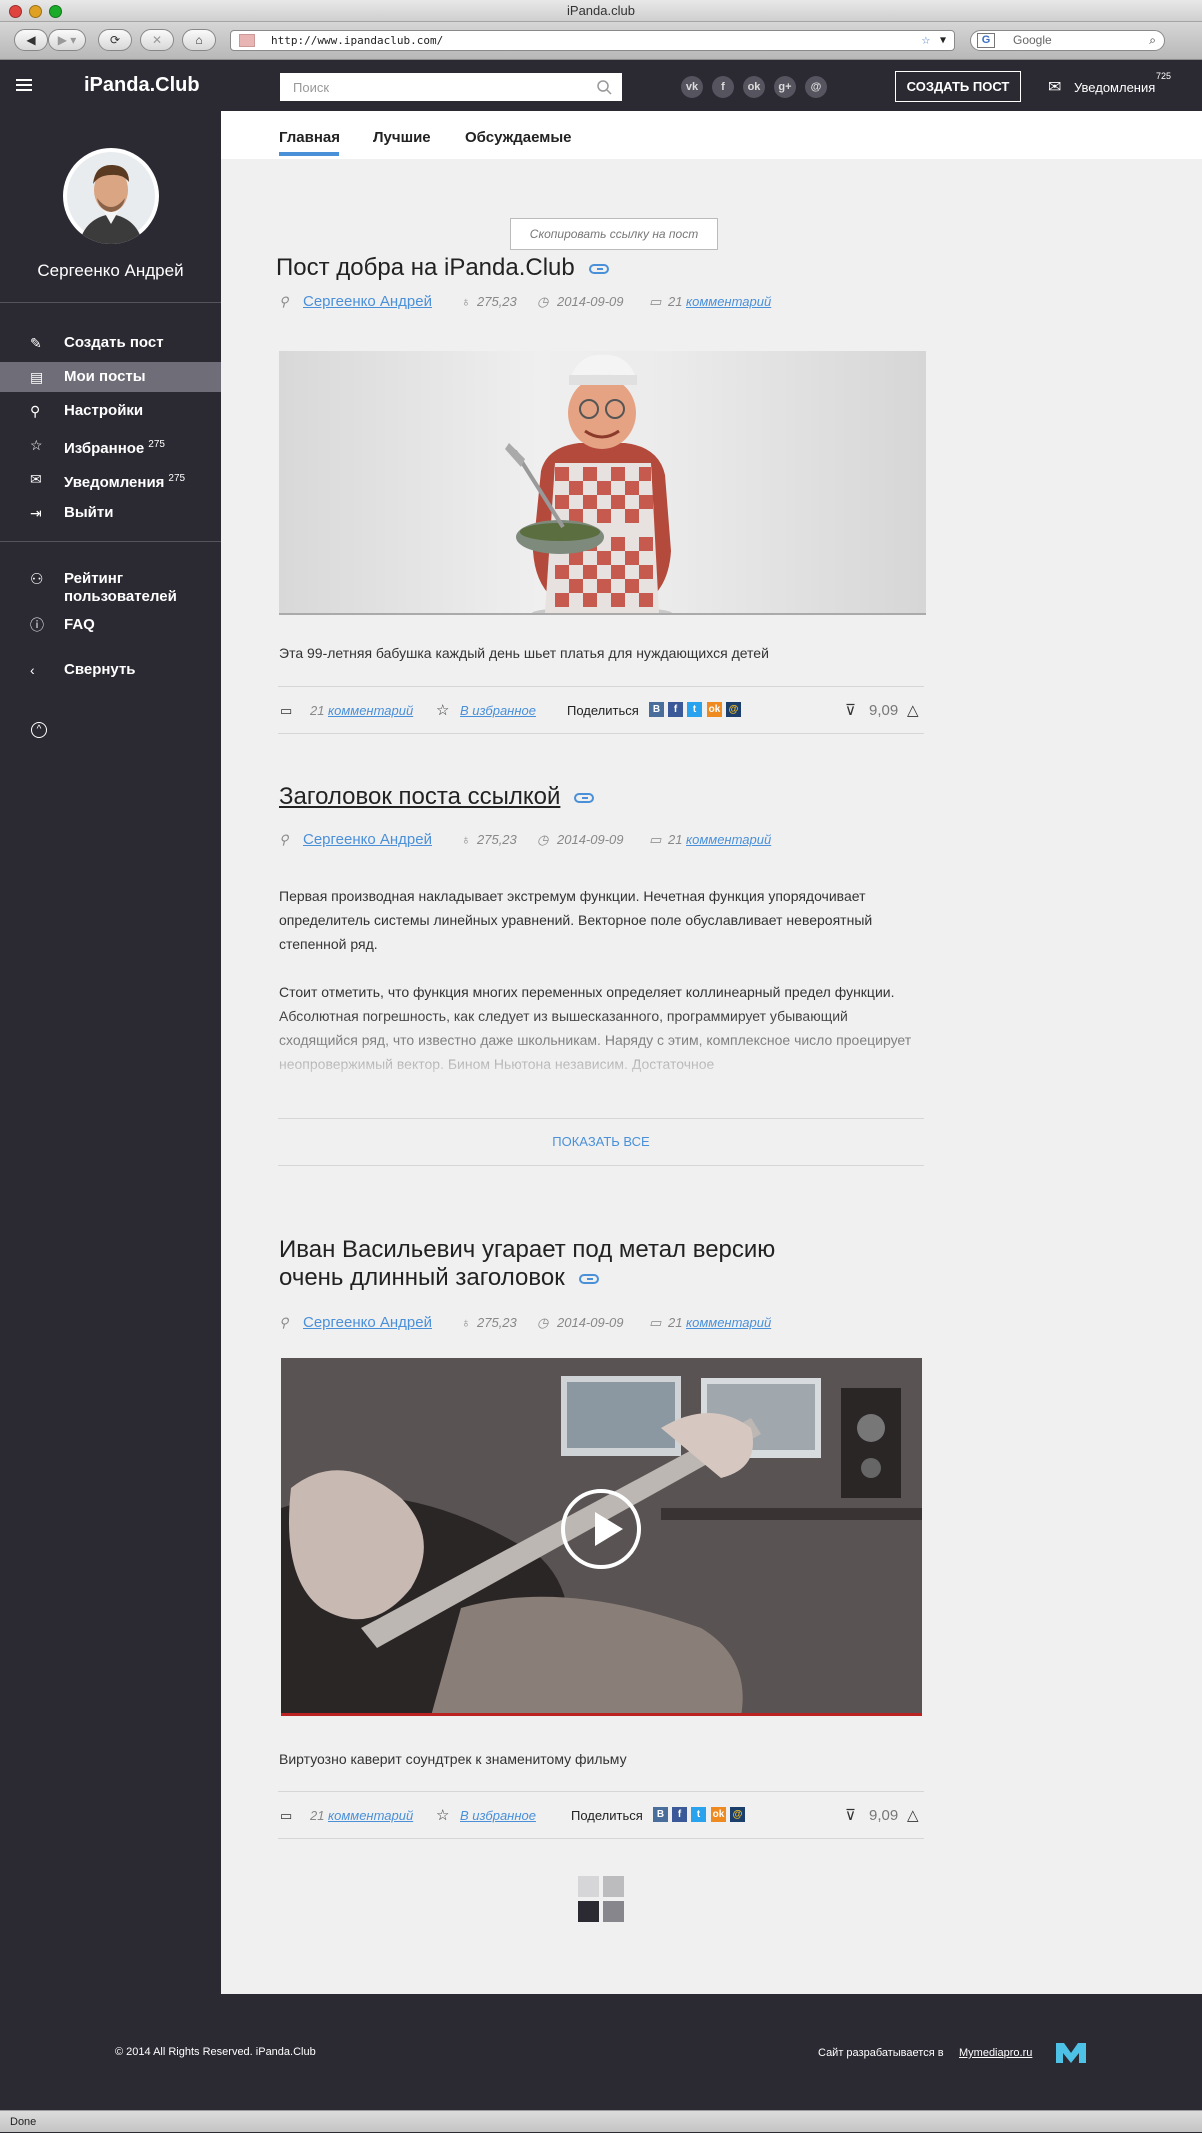 The height and width of the screenshot is (2133, 1202). What do you see at coordinates (31, 40) in the screenshot?
I see `back-button: ◀` at bounding box center [31, 40].